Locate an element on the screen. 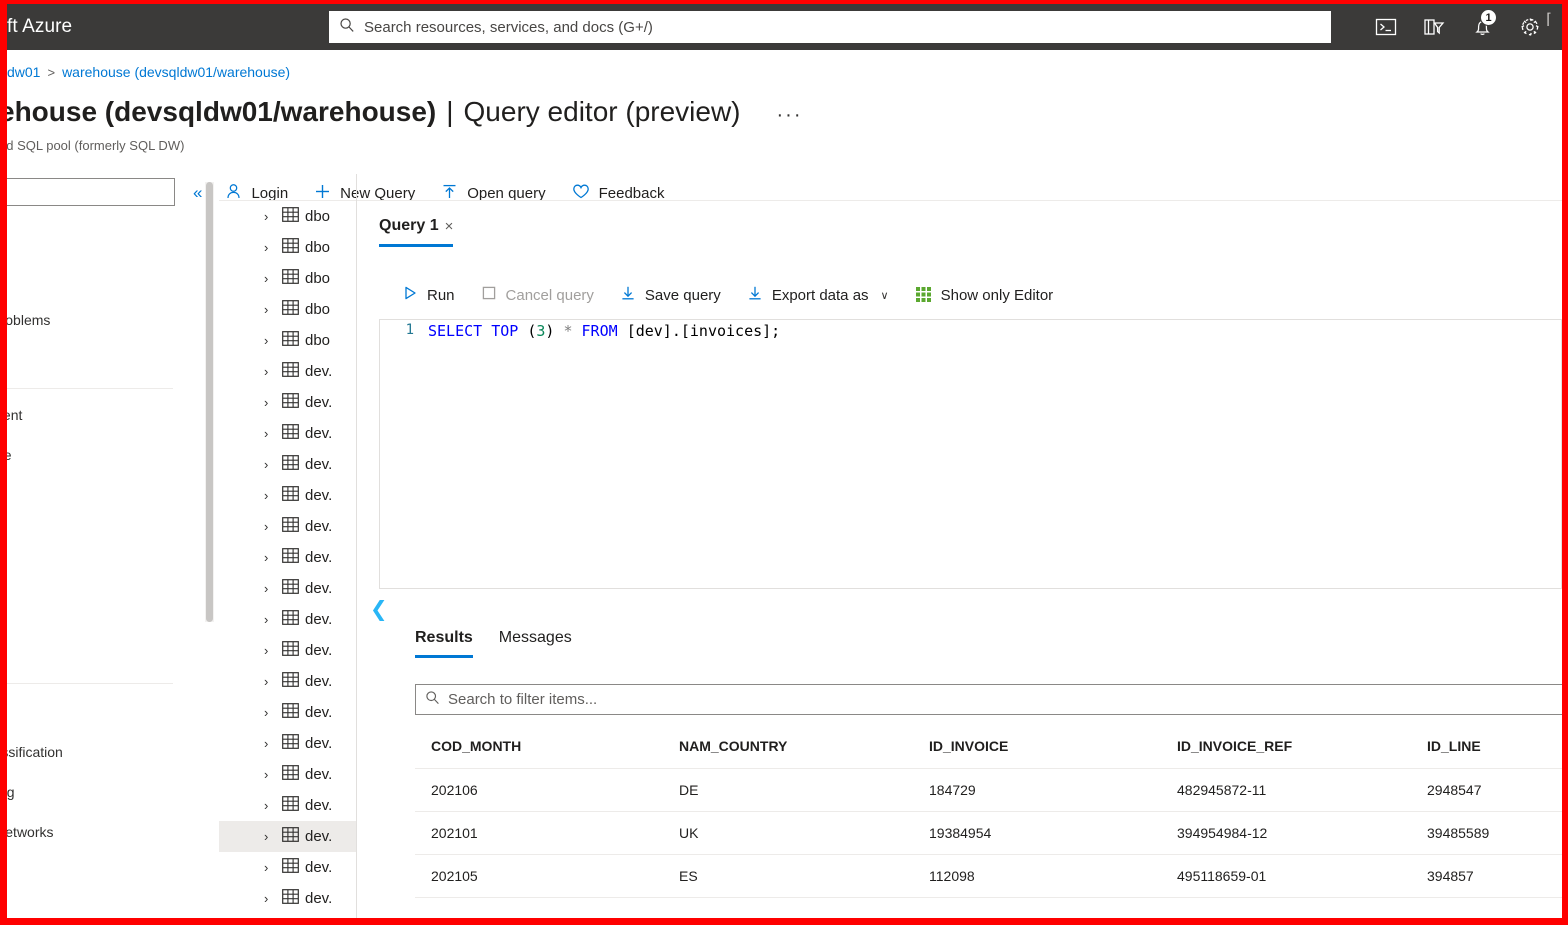  sidebar-item-firewall-virtual-networks: and virtual networks is located at coordinates (104, 832).